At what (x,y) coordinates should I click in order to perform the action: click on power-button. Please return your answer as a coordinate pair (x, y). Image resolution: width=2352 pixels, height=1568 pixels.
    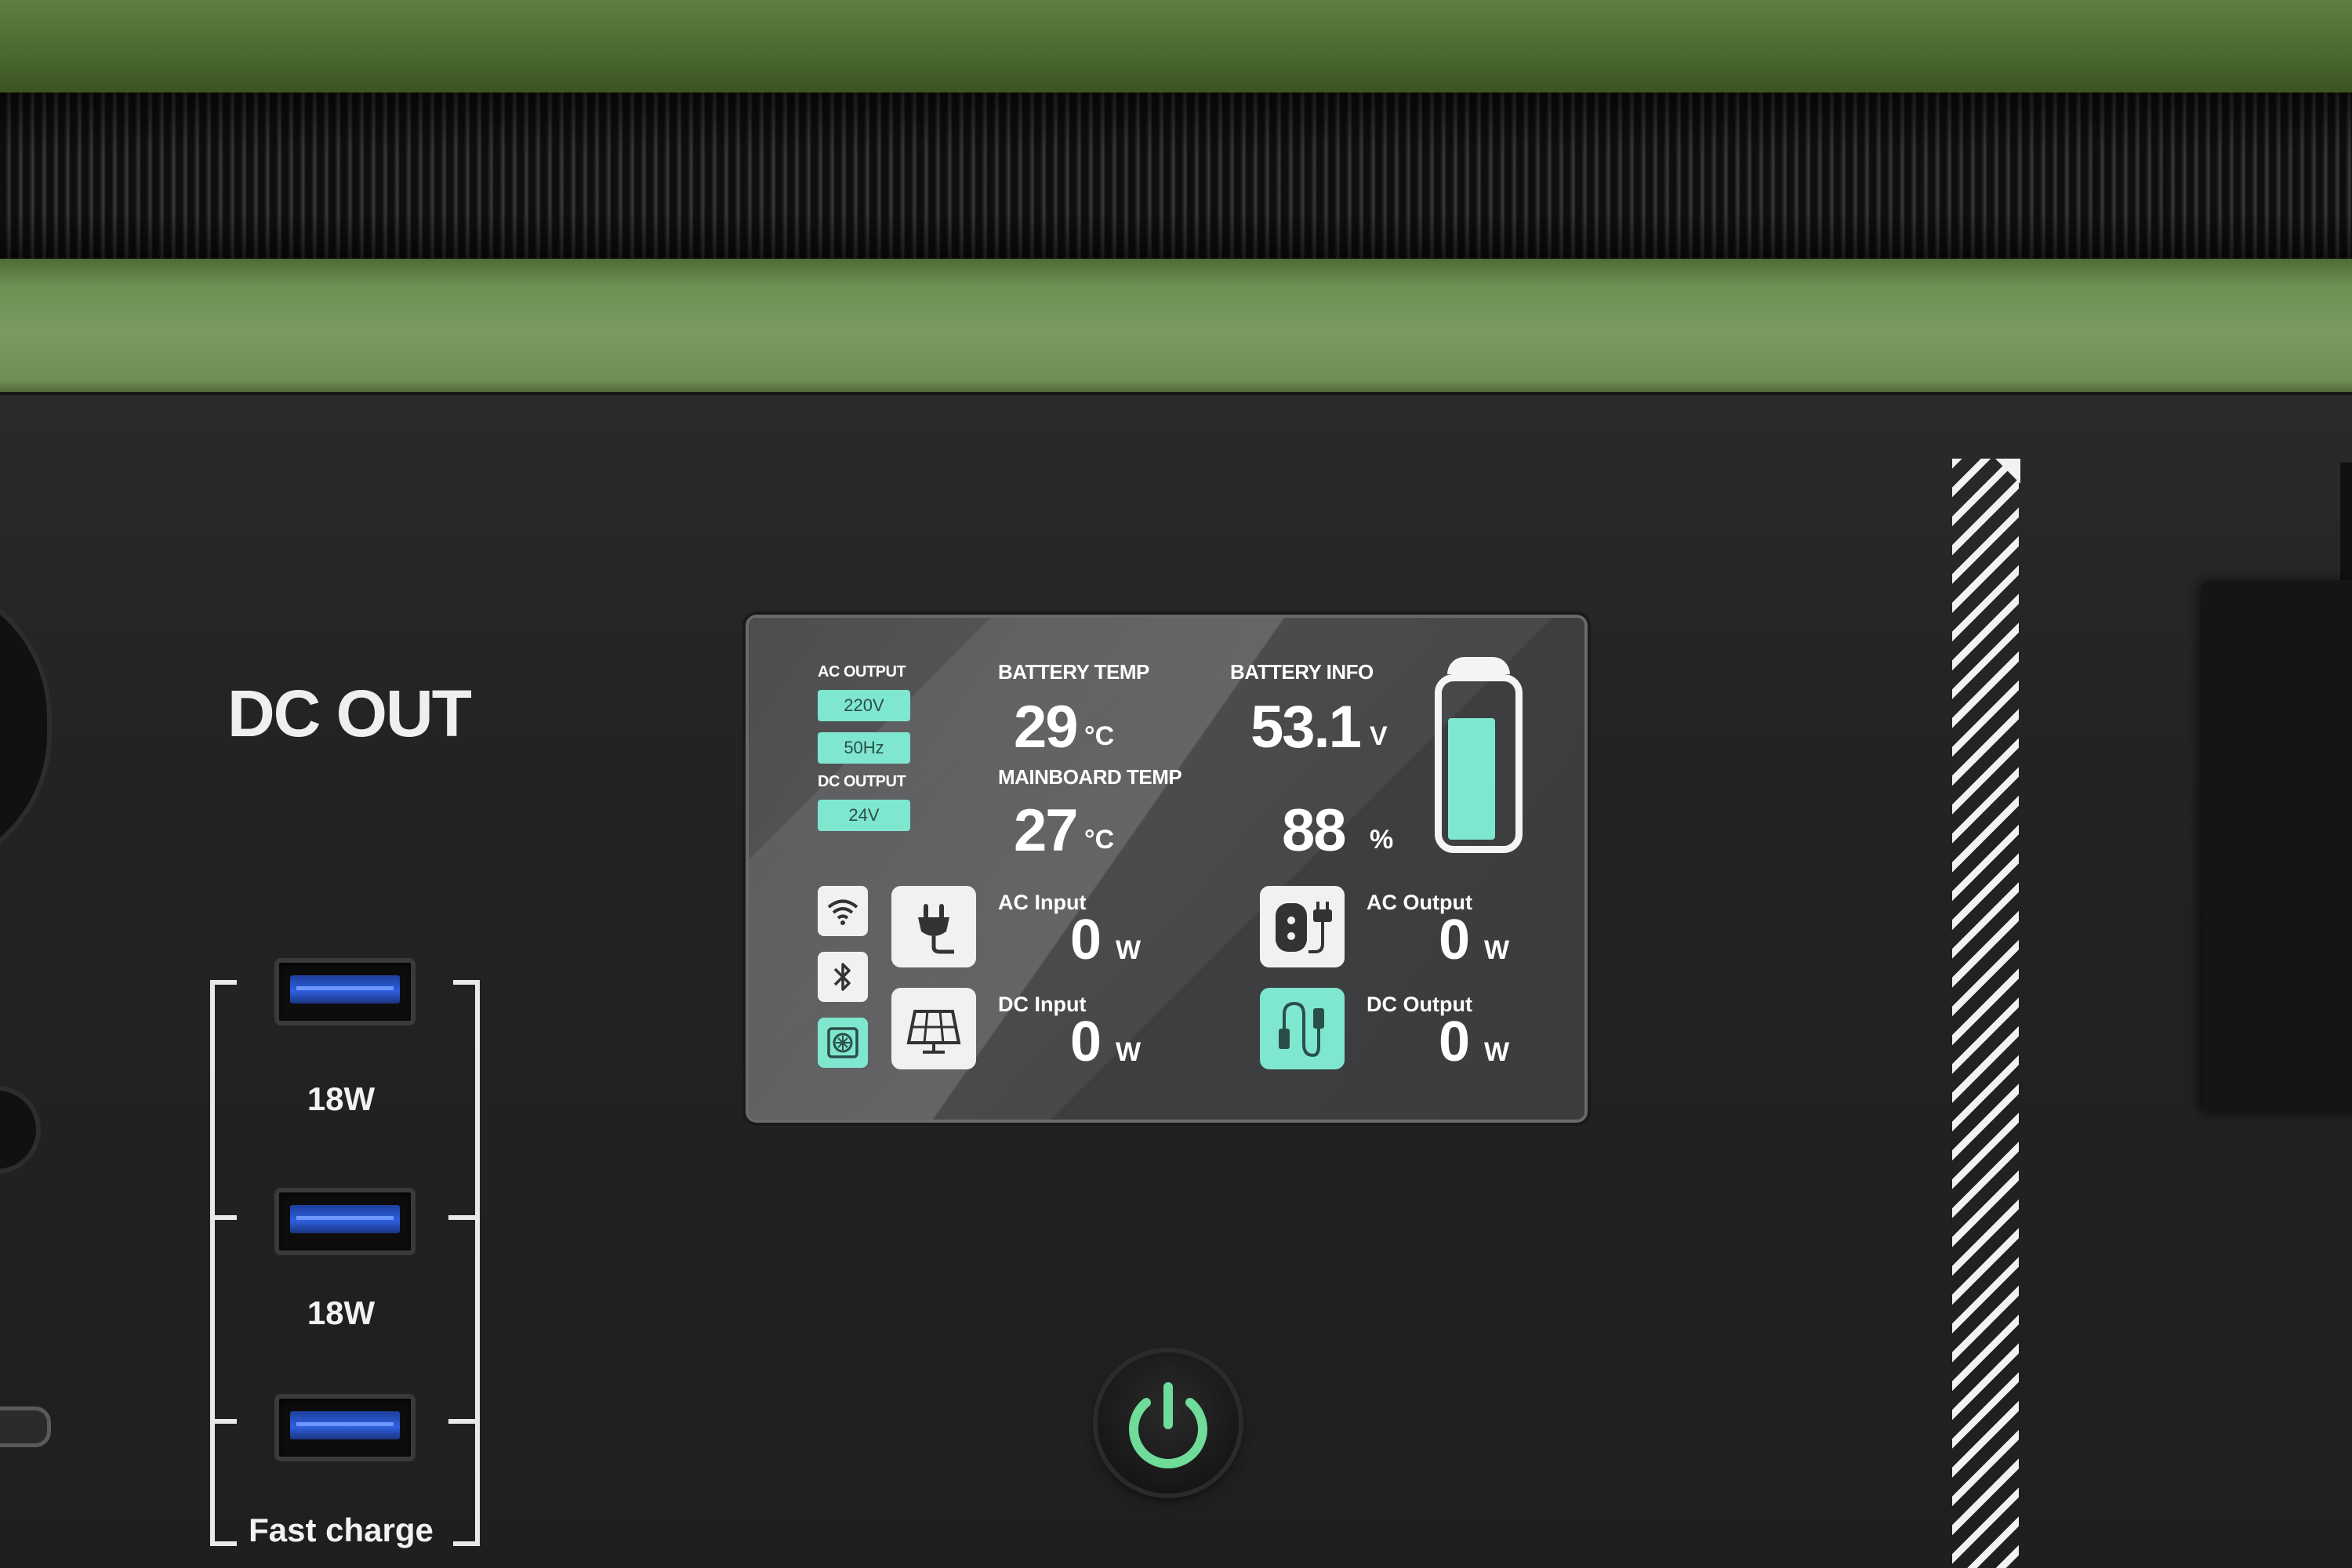
    Looking at the image, I should click on (1168, 1423).